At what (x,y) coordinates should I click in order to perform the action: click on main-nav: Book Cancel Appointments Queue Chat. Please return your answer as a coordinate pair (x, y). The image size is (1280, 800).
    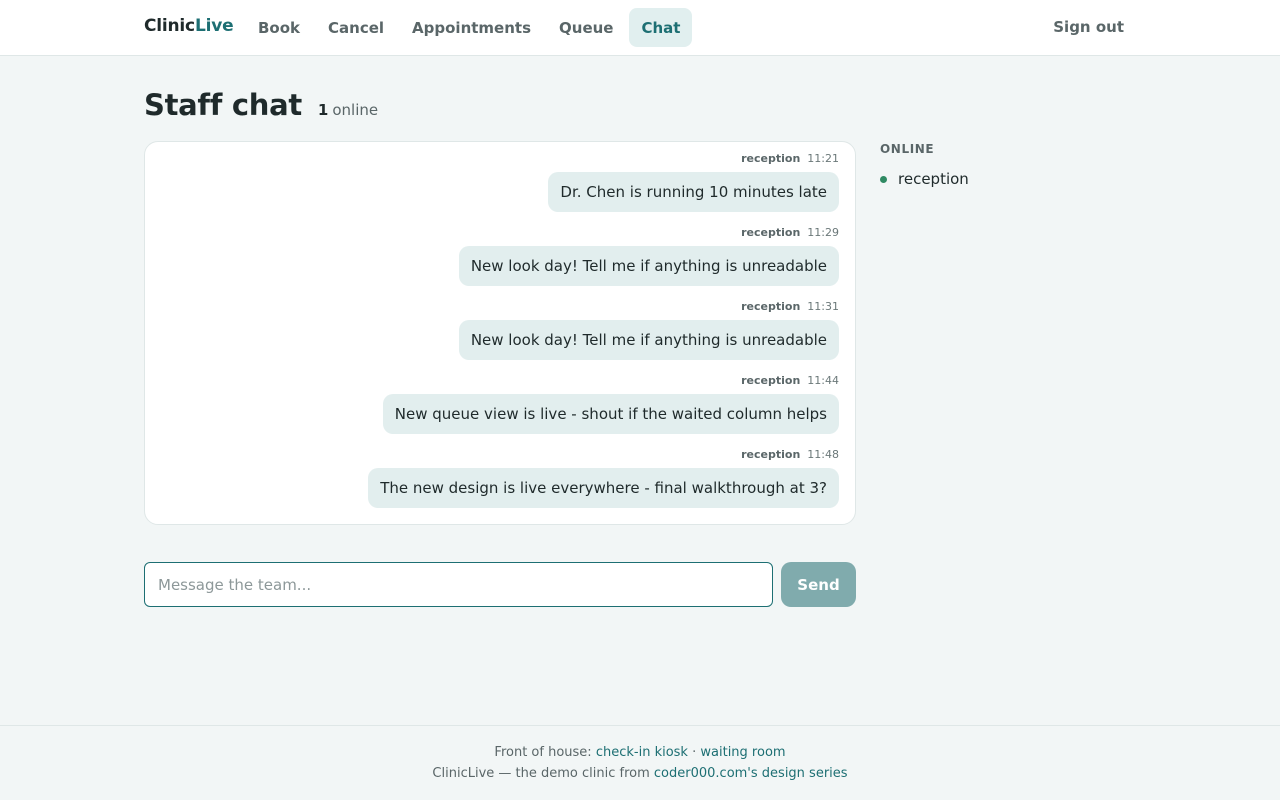
    Looking at the image, I should click on (471, 27).